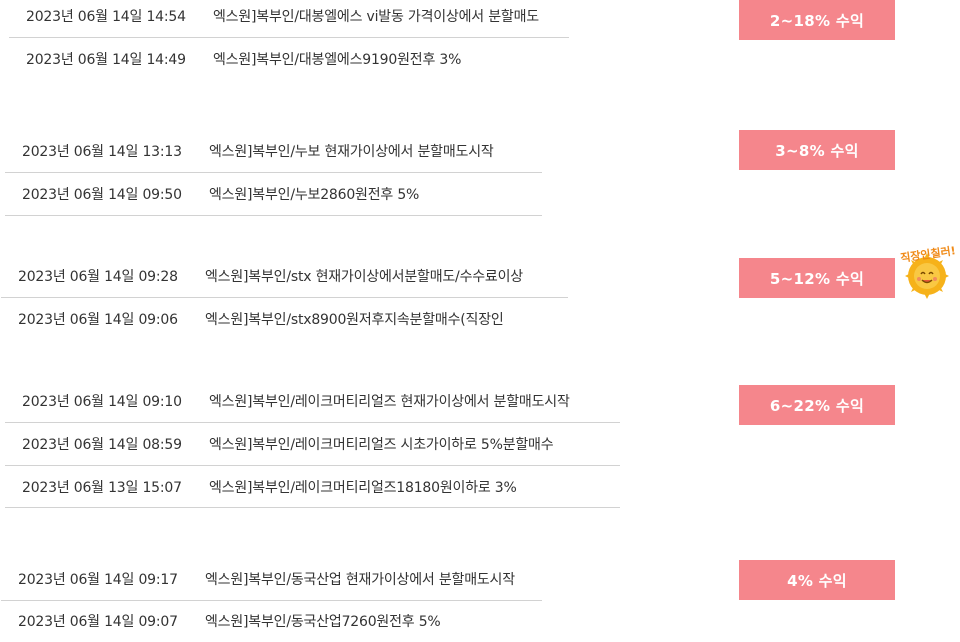 Image resolution: width=960 pixels, height=642 pixels. Describe the element at coordinates (928, 273) in the screenshot. I see `smiling-sun-mascot-icon: 직장인칠러!` at that location.